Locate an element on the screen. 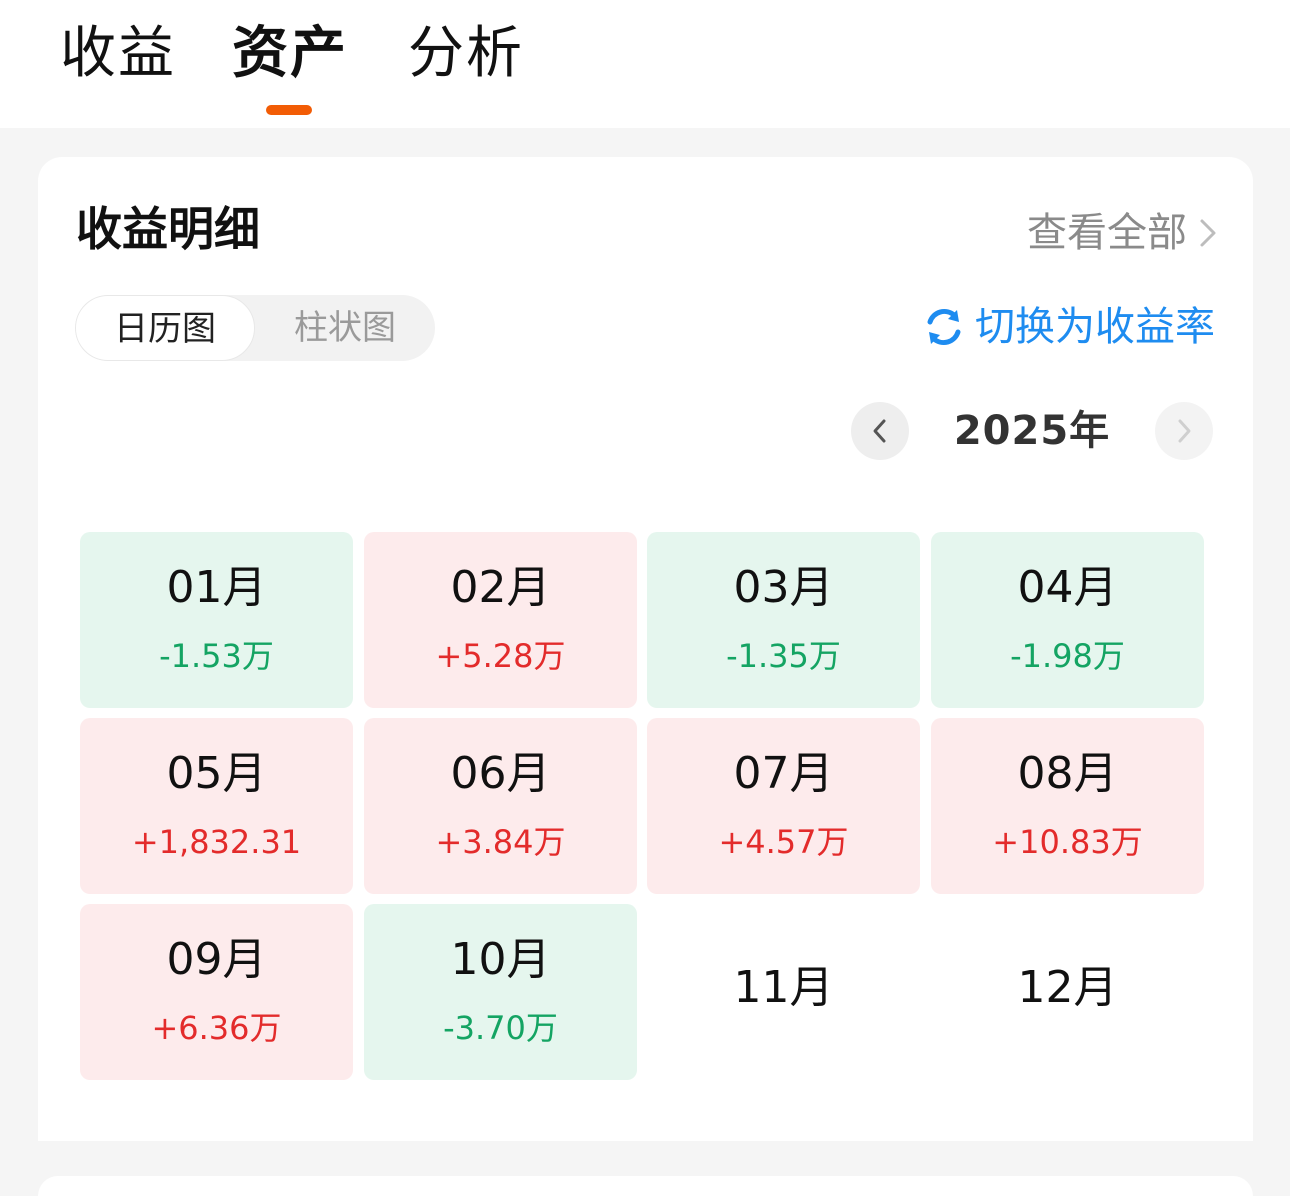 The height and width of the screenshot is (1196, 1290). month-label: 01月 is located at coordinates (216, 587).